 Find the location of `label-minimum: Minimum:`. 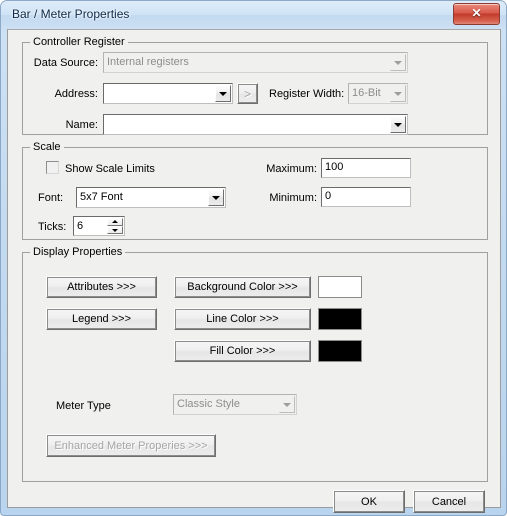

label-minimum: Minimum: is located at coordinates (293, 198).